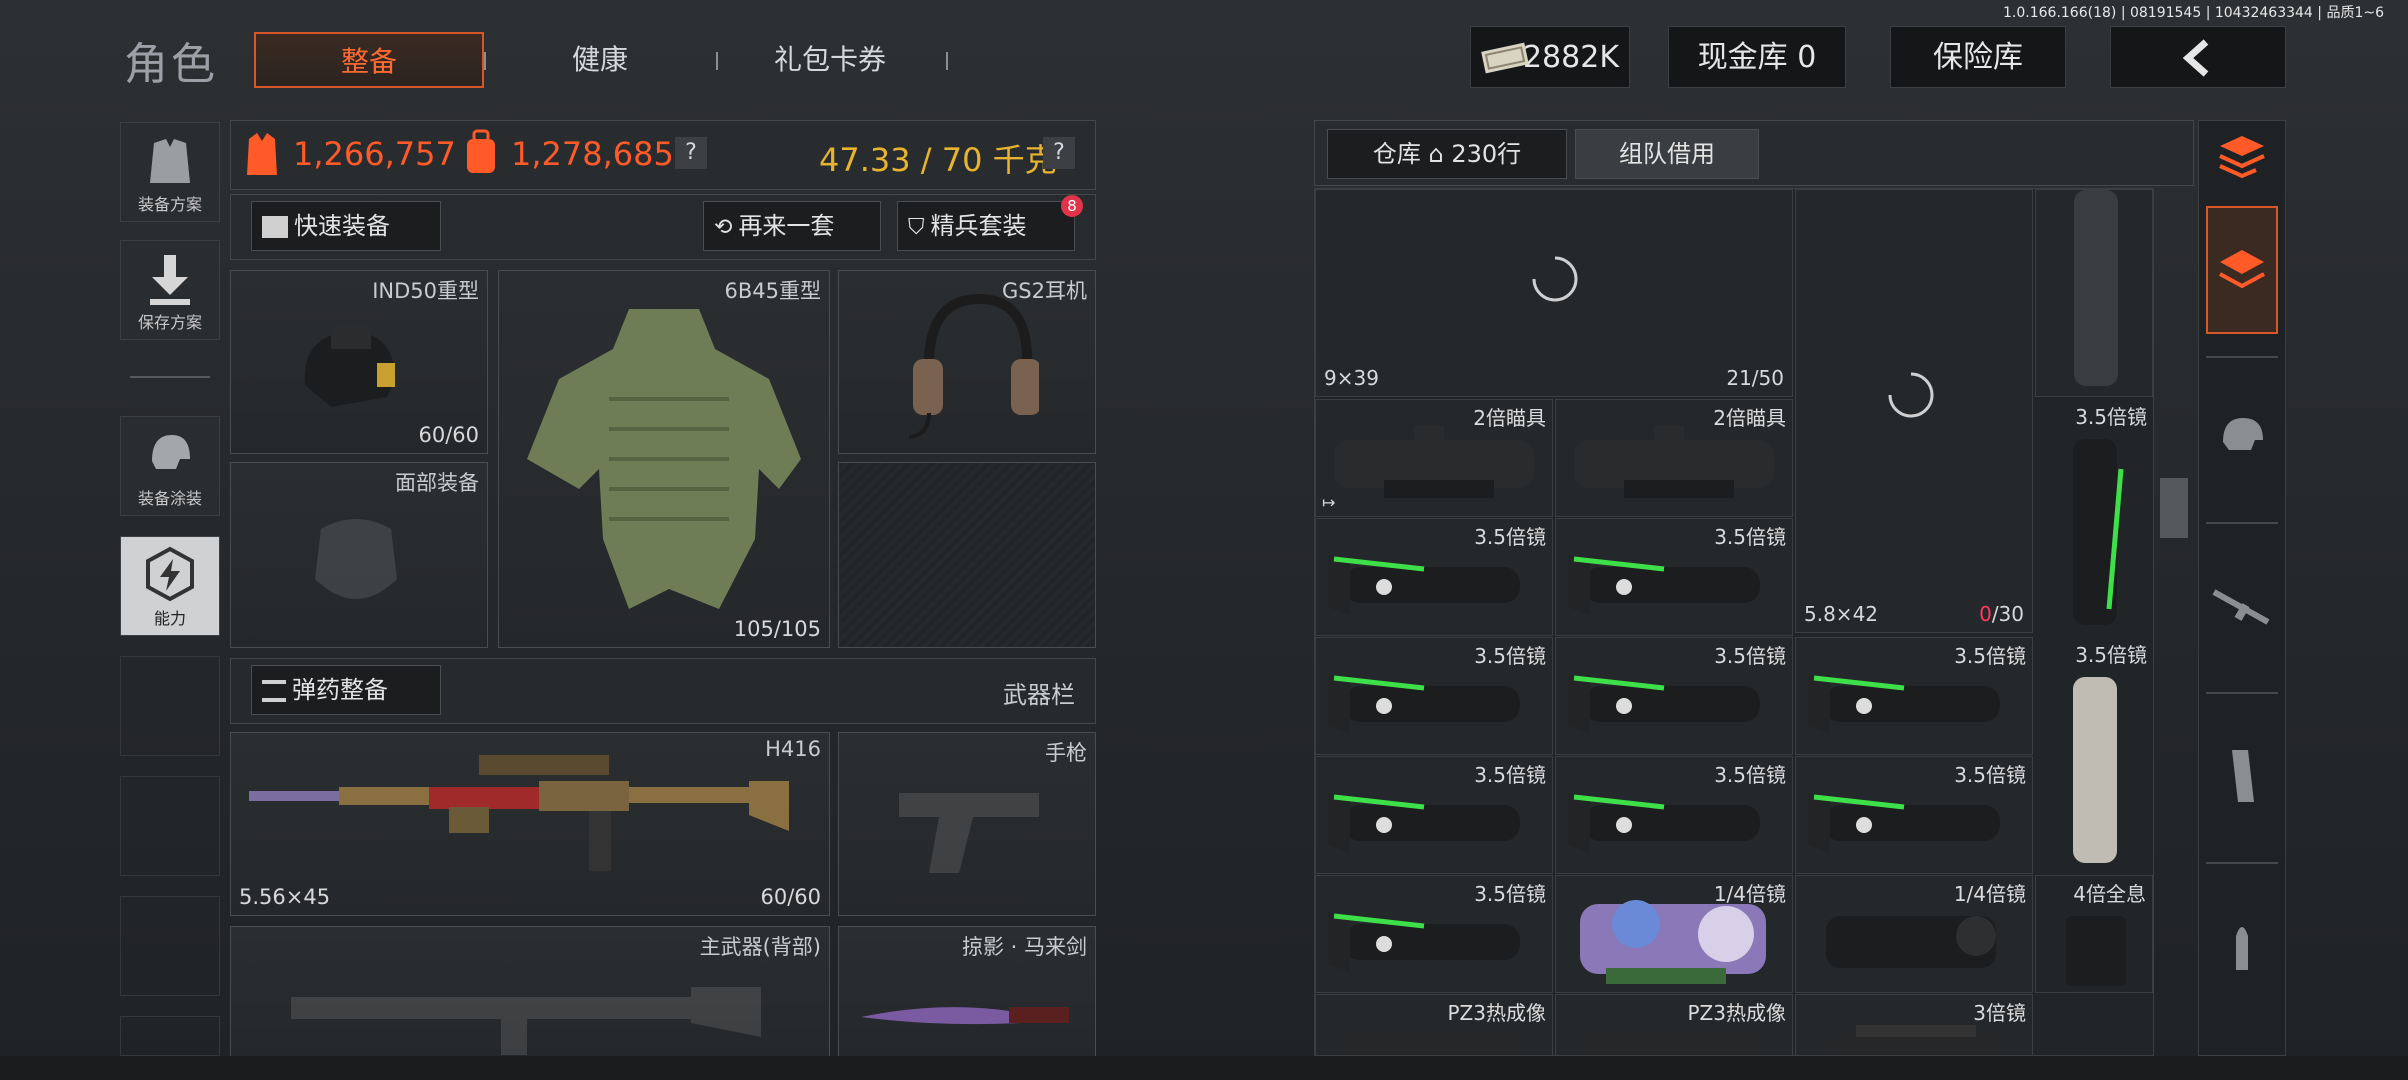  What do you see at coordinates (786, 226) in the screenshot?
I see `again-label: 再来一套` at bounding box center [786, 226].